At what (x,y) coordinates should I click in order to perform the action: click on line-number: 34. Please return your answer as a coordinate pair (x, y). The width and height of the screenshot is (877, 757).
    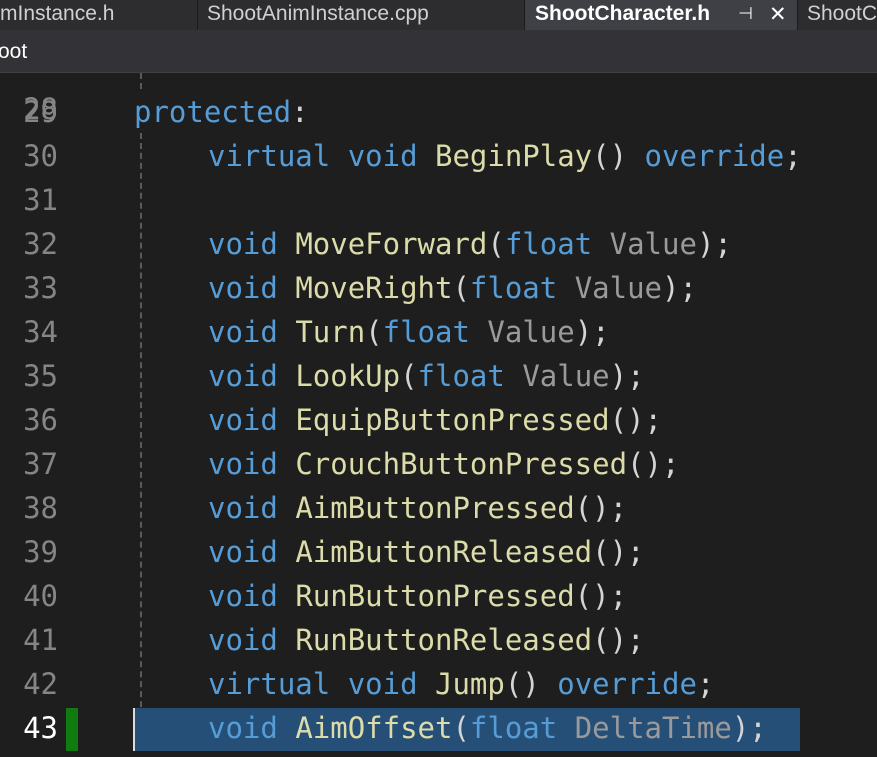
    Looking at the image, I should click on (40, 332).